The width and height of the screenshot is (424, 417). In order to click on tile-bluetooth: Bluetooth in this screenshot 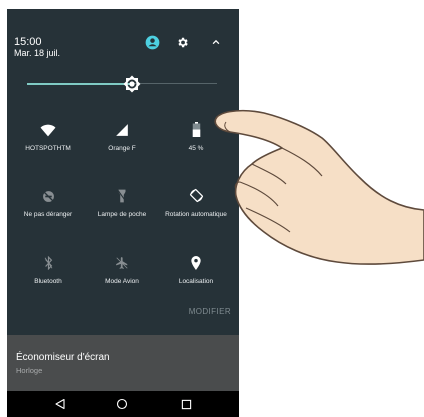, I will do `click(48, 269)`.